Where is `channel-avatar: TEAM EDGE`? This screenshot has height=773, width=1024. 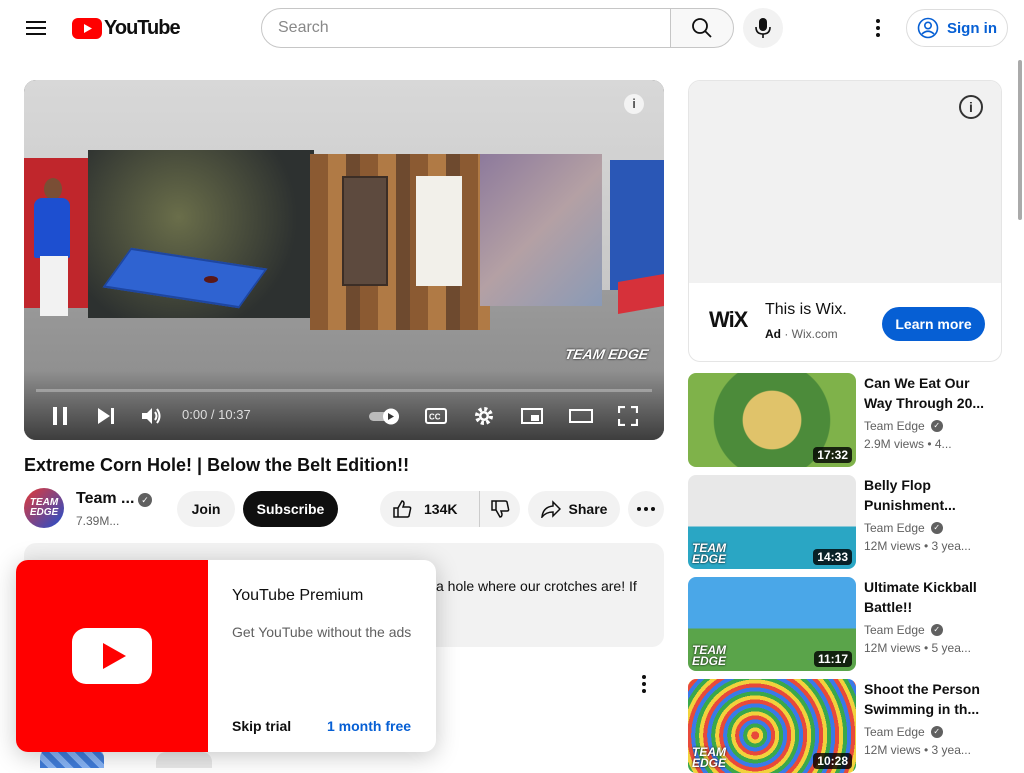 channel-avatar: TEAM EDGE is located at coordinates (44, 508).